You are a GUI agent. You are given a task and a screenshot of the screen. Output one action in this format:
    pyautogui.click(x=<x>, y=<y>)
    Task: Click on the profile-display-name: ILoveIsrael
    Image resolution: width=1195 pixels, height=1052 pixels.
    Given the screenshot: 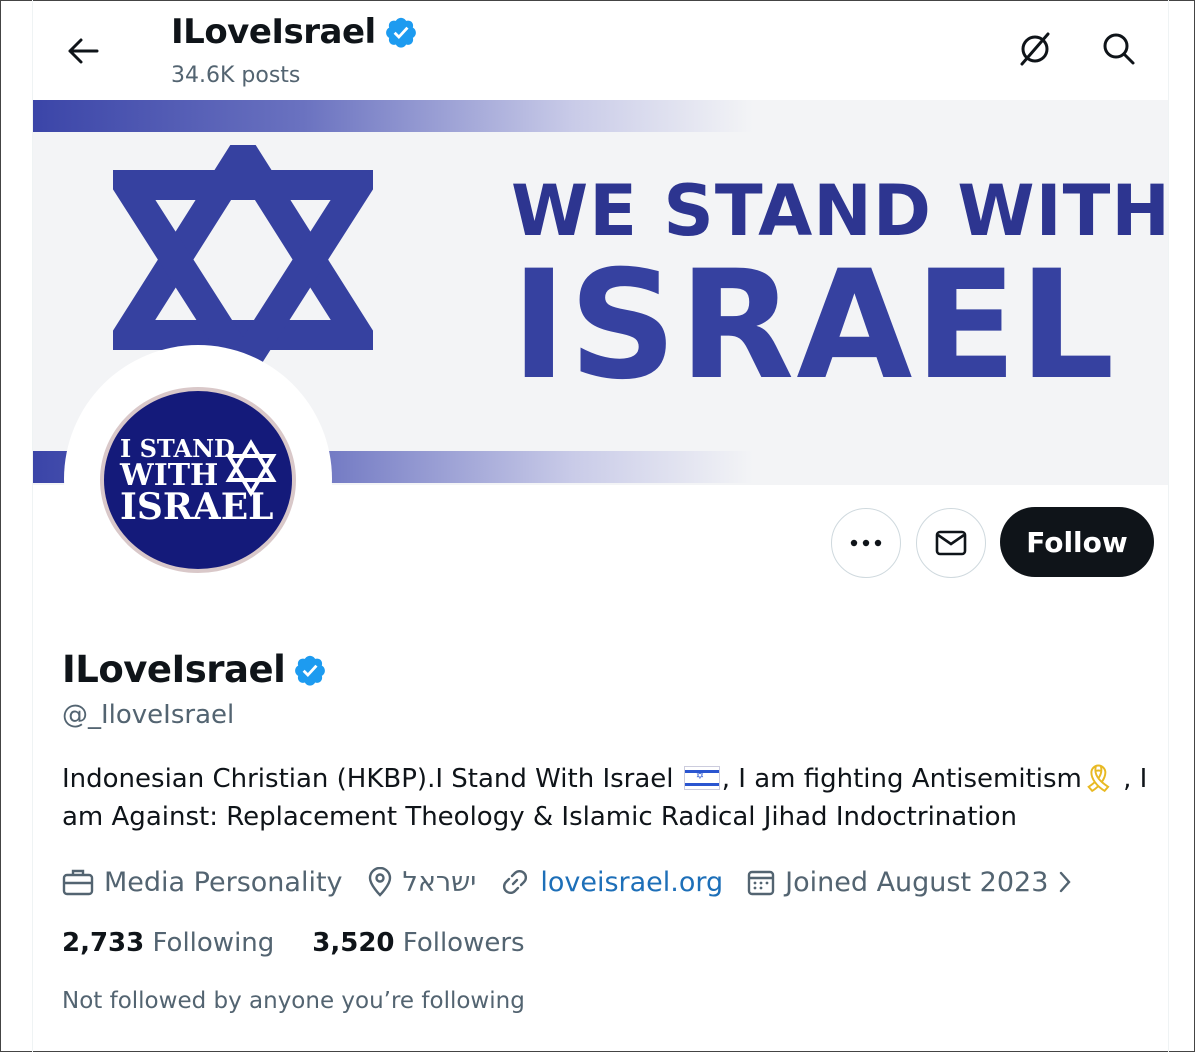 What is the action you would take?
    pyautogui.click(x=194, y=669)
    